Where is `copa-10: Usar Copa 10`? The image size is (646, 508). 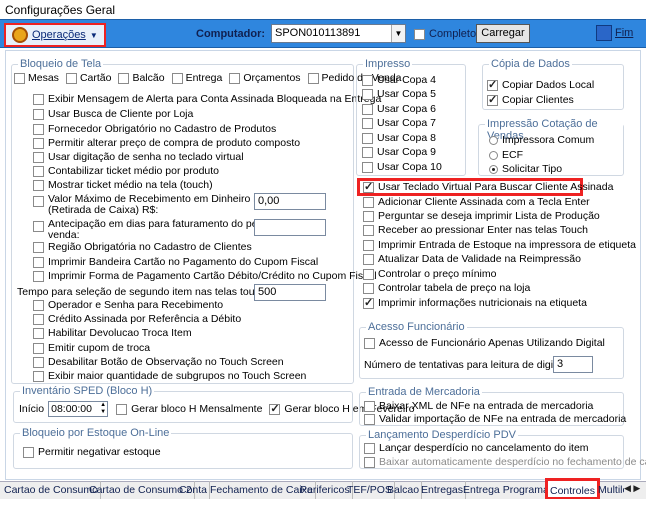
copa-10: Usar Copa 10 is located at coordinates (402, 167).